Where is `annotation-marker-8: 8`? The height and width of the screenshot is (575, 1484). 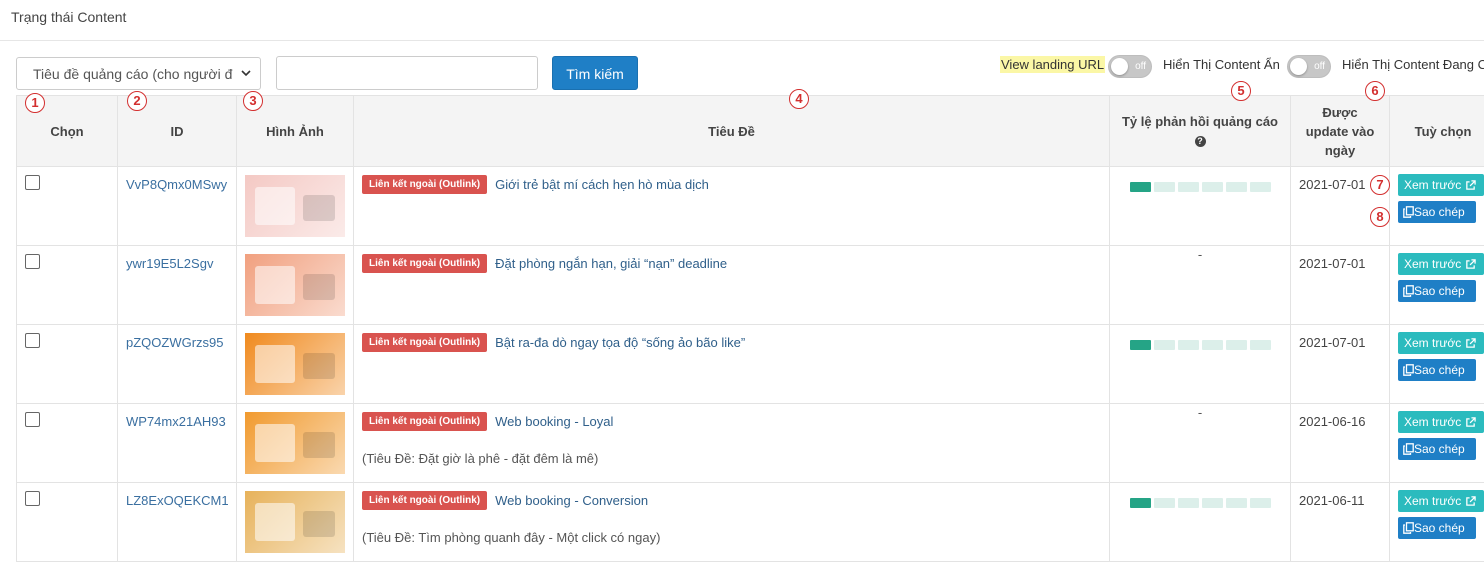 annotation-marker-8: 8 is located at coordinates (1380, 217).